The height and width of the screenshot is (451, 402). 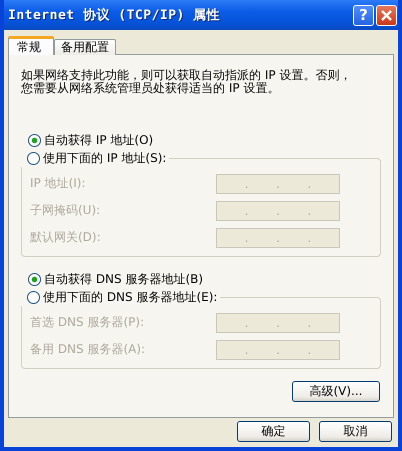 What do you see at coordinates (99, 140) in the screenshot?
I see `radio-label: 自动获得 IP 地址(O)` at bounding box center [99, 140].